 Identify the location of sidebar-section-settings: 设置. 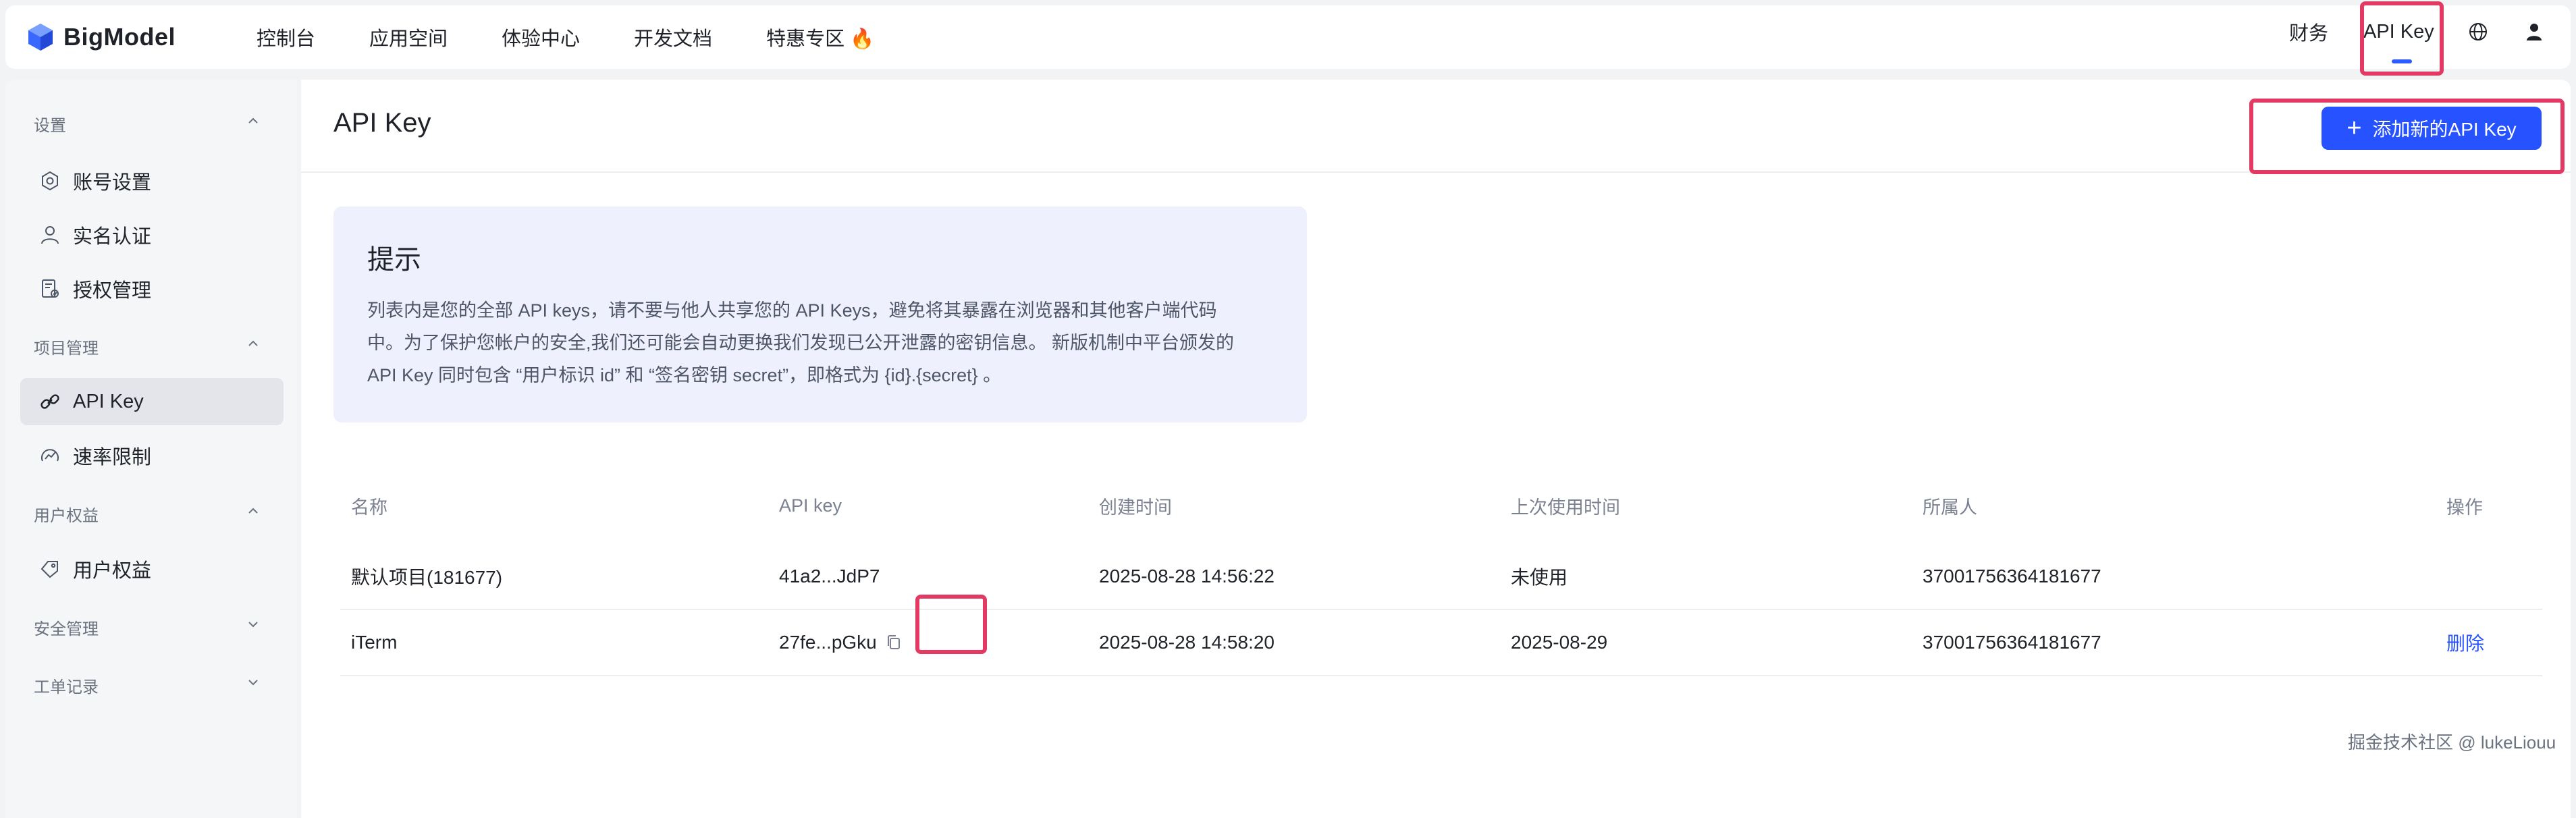
(50, 124).